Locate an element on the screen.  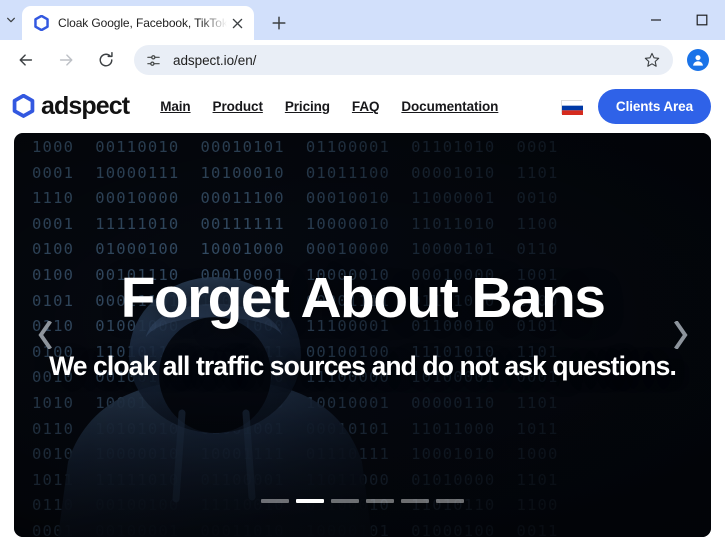
browser-toolbar: adspect.io/en/ is located at coordinates (362, 60).